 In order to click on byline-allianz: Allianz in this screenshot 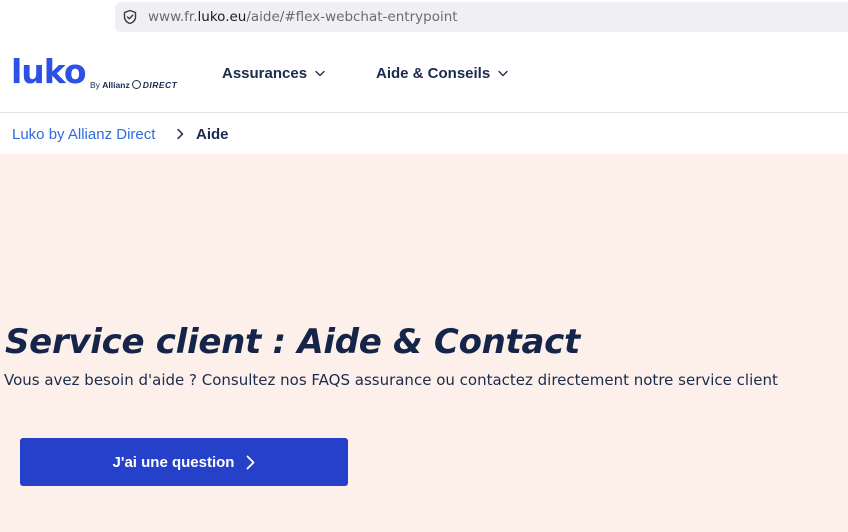, I will do `click(116, 85)`.